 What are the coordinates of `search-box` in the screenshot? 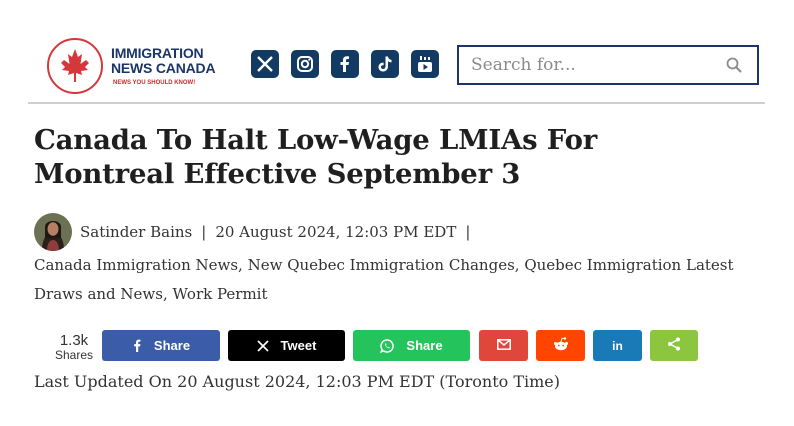 It's located at (608, 65).